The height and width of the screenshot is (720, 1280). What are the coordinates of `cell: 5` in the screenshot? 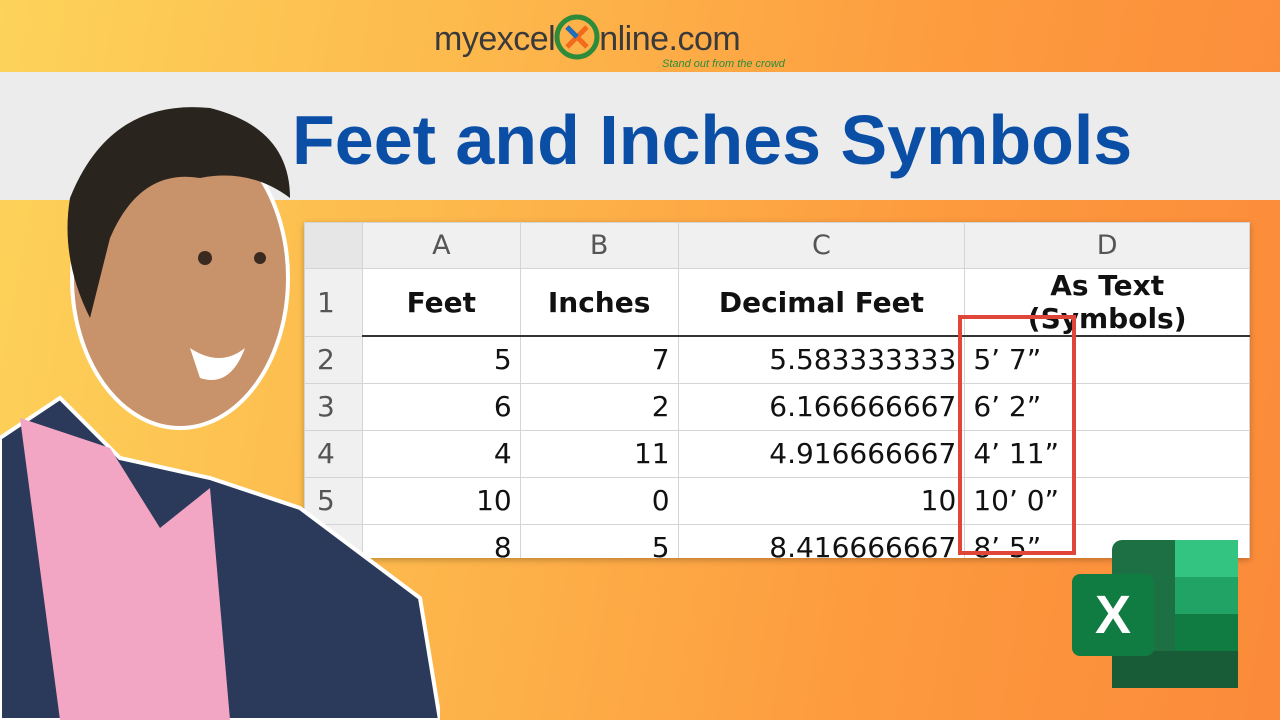 It's located at (599, 540).